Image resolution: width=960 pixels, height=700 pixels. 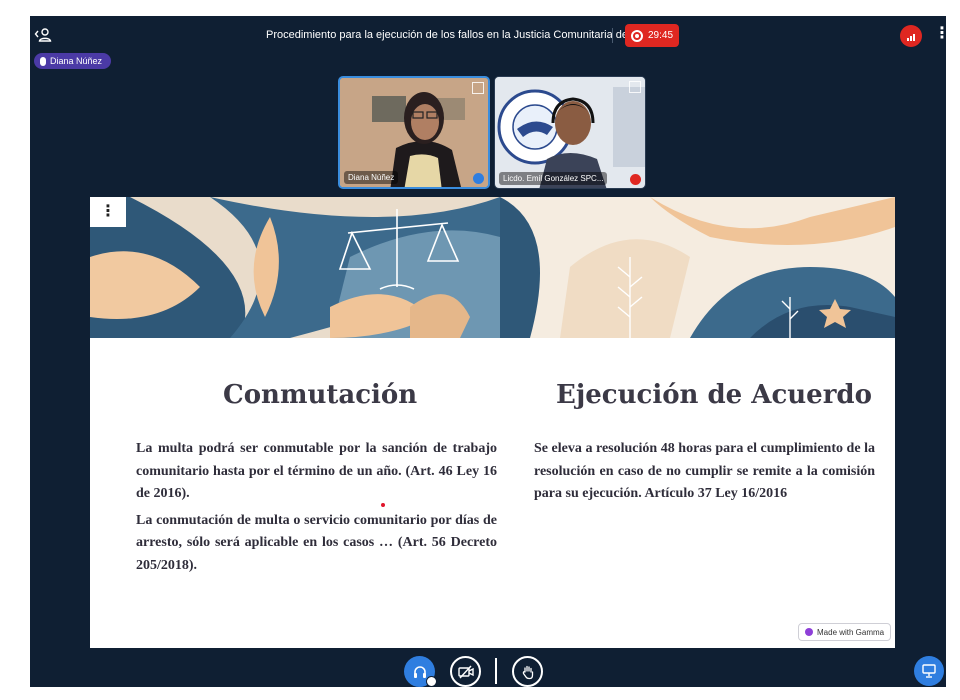 What do you see at coordinates (478, 178) in the screenshot?
I see `mic-on-icon` at bounding box center [478, 178].